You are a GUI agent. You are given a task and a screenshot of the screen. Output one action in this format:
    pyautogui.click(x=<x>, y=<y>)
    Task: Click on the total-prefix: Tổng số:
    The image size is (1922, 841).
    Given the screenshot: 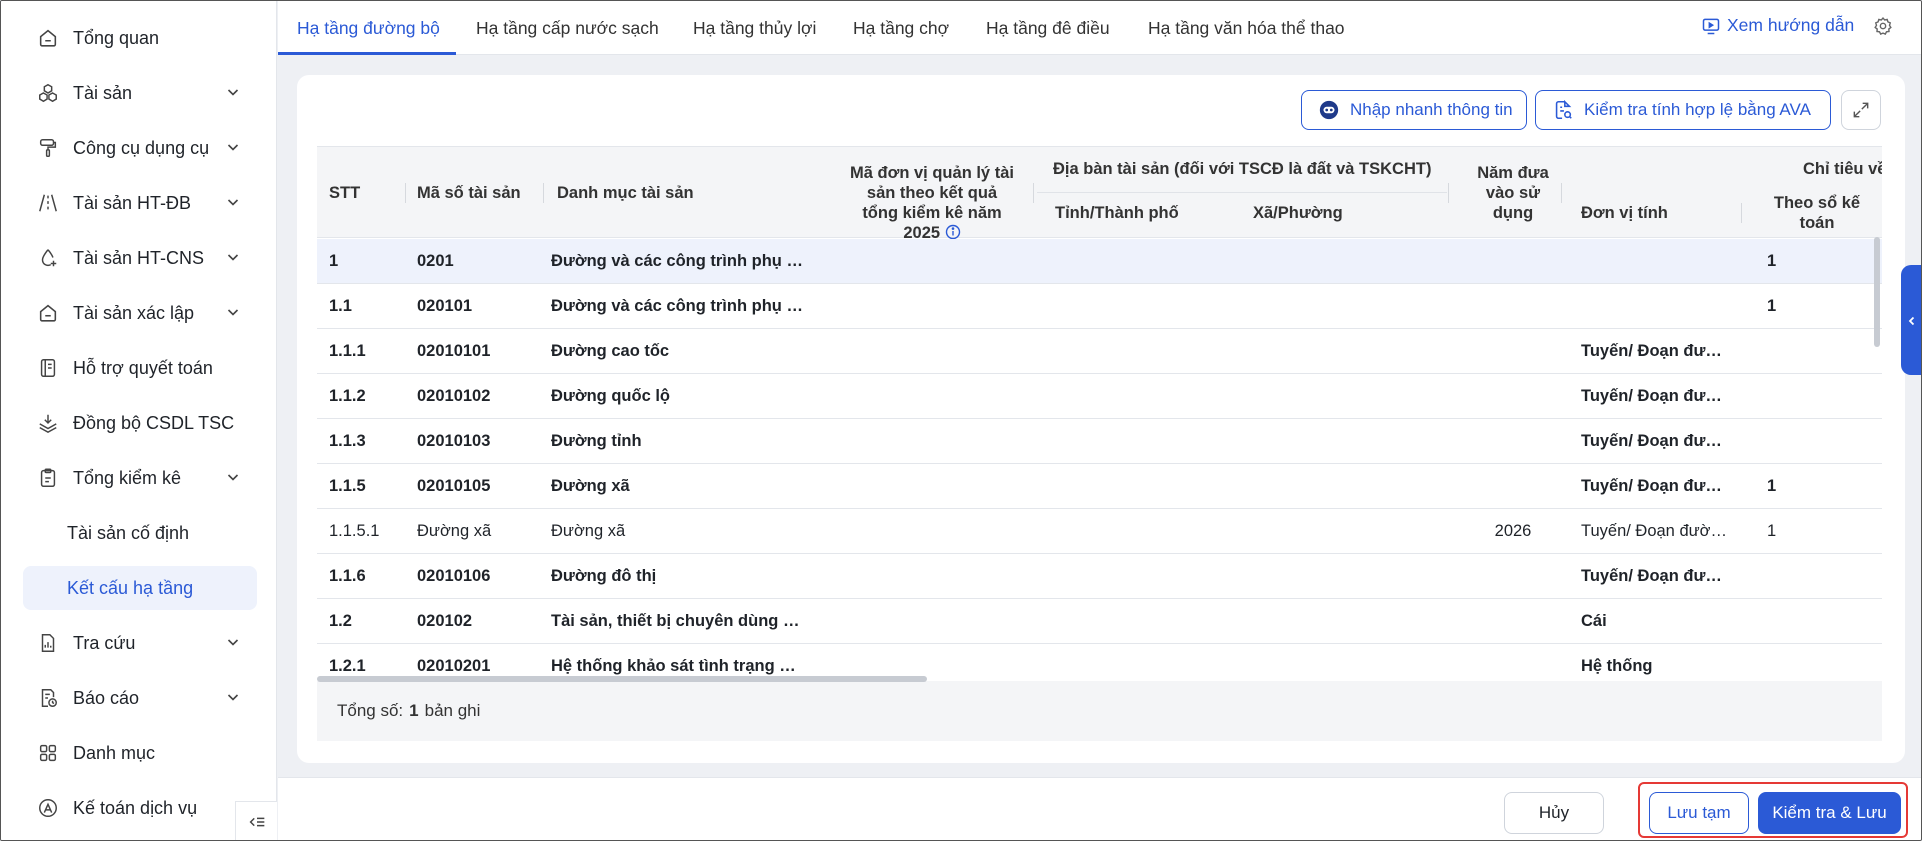 What is the action you would take?
    pyautogui.click(x=370, y=710)
    